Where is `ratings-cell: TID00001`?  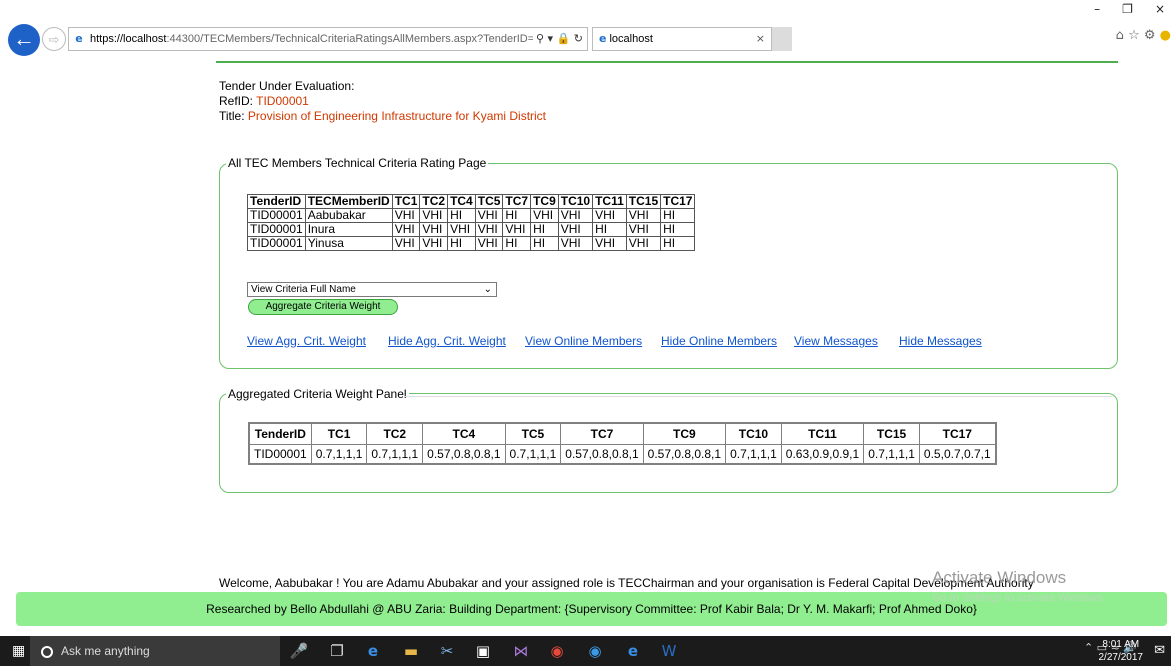 ratings-cell: TID00001 is located at coordinates (276, 243).